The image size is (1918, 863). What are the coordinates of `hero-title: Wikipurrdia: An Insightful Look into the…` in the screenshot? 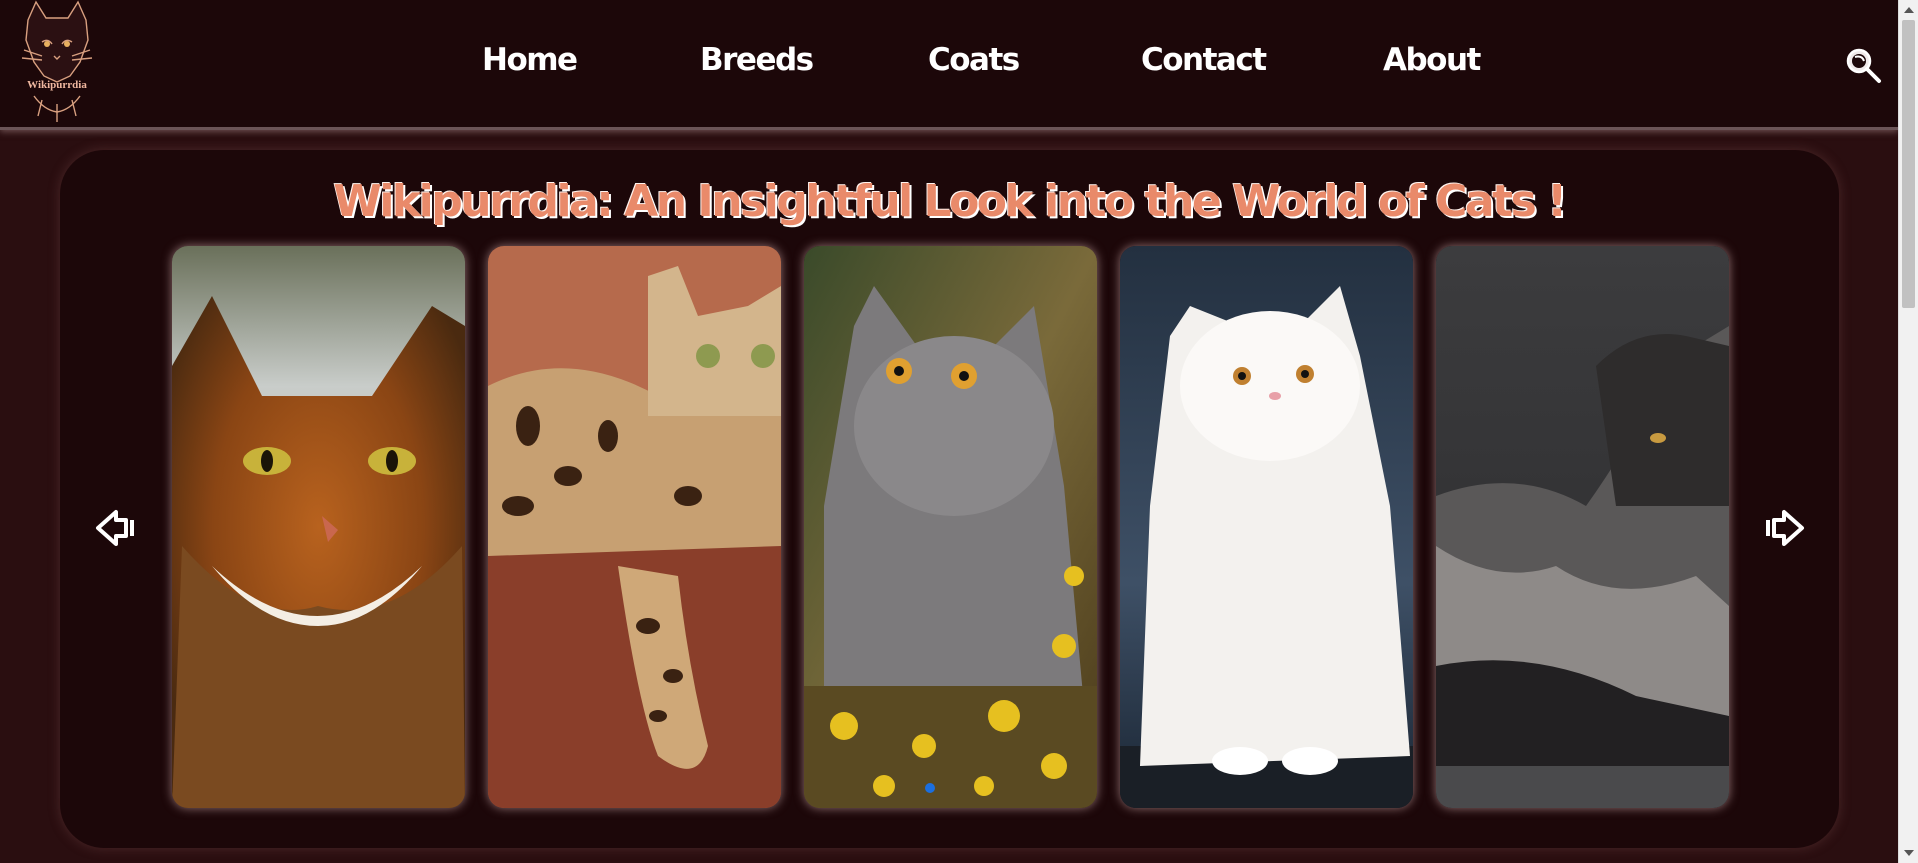 It's located at (950, 201).